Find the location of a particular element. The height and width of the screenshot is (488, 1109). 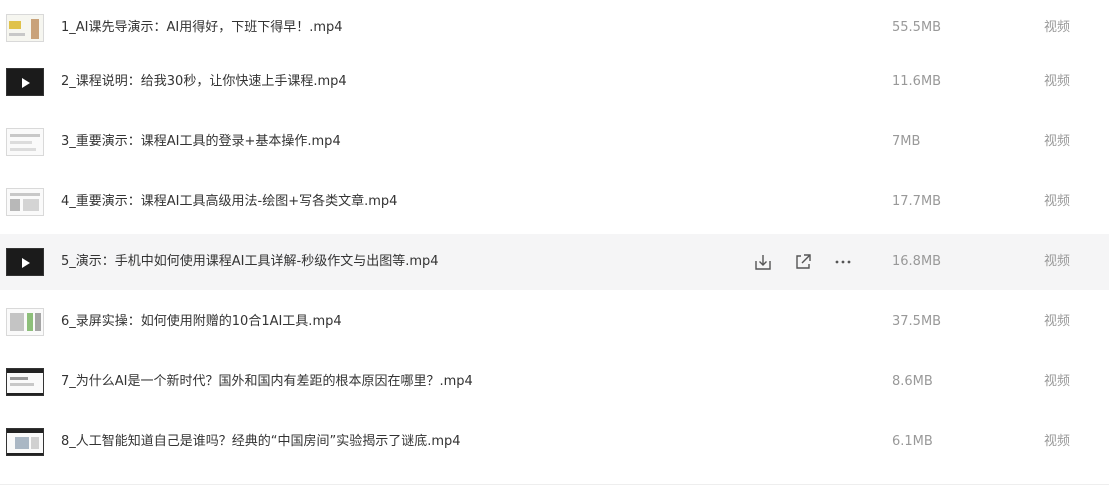

more-button is located at coordinates (843, 262).